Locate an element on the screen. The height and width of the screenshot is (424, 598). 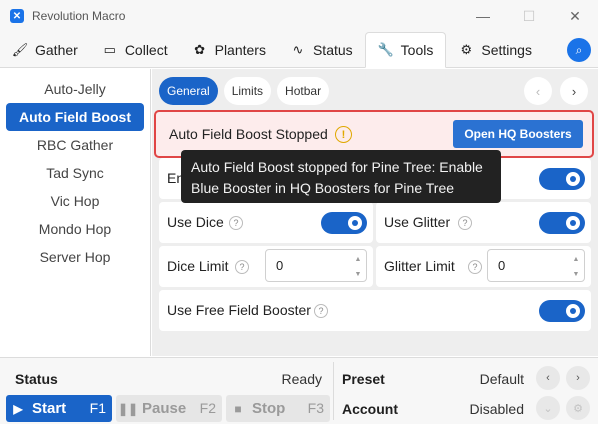
plant-icon: ✿ is located at coordinates (200, 49).